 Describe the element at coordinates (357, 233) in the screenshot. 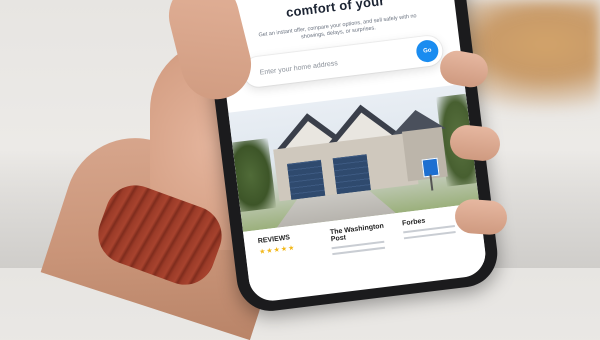

I see `press-name: The Washington Post` at that location.